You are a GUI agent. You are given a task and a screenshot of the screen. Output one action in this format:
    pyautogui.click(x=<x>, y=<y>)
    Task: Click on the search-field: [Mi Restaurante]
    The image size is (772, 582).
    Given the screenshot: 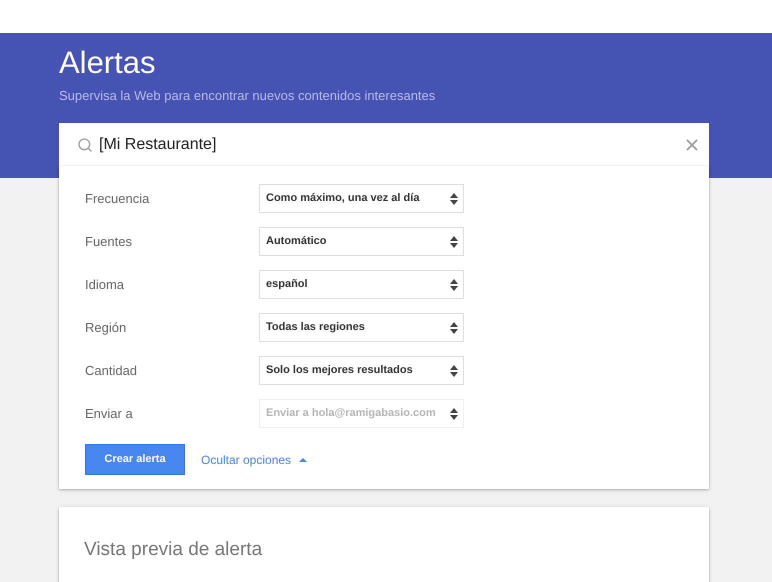 What is the action you would take?
    pyautogui.click(x=384, y=144)
    